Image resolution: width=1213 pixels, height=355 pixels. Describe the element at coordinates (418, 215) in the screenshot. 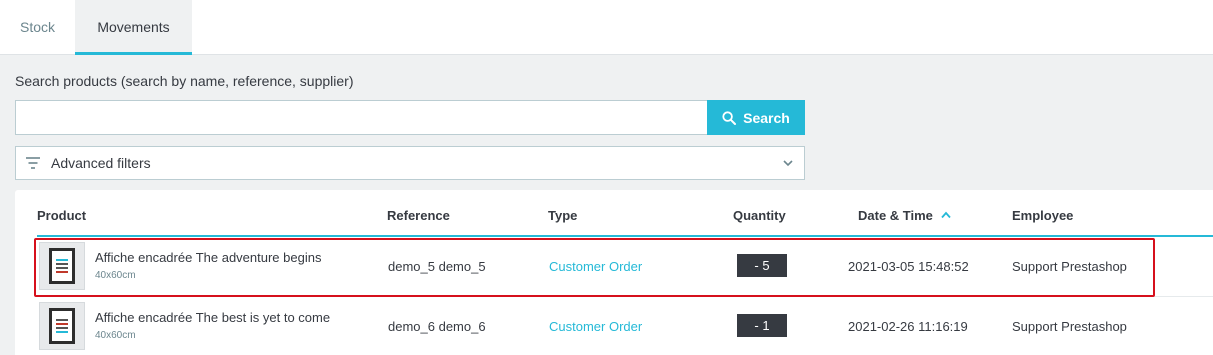

I see `column-header-reference: Reference` at that location.